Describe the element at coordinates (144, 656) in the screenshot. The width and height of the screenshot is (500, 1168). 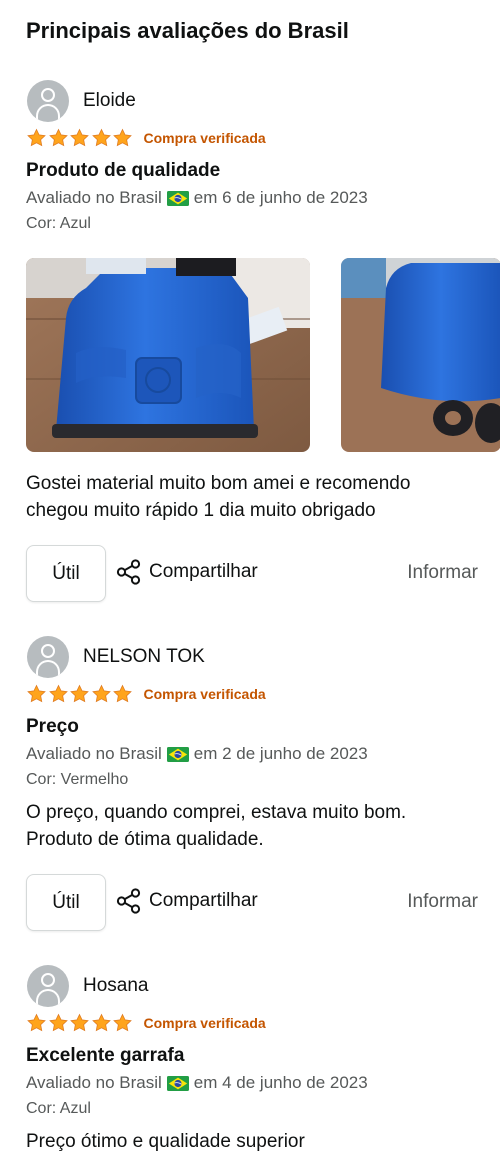
I see `reviewer-name: NELSON TOK` at that location.